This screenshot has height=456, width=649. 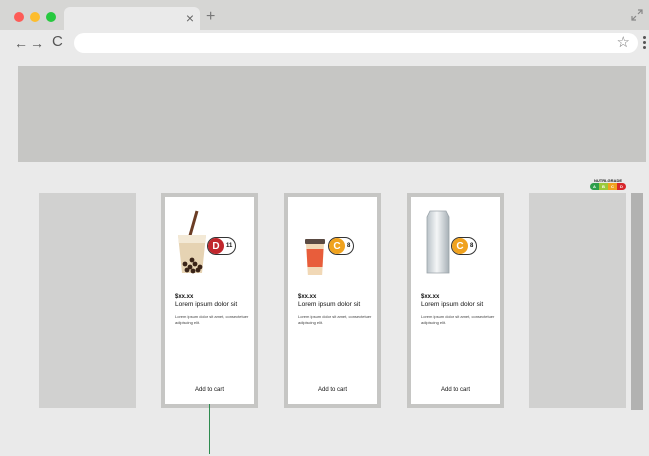 I want to click on soda-can-image, so click(x=438, y=242).